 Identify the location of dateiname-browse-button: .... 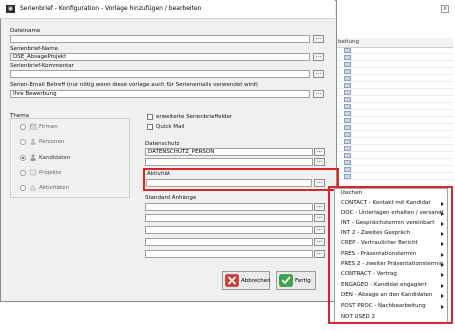
(318, 39).